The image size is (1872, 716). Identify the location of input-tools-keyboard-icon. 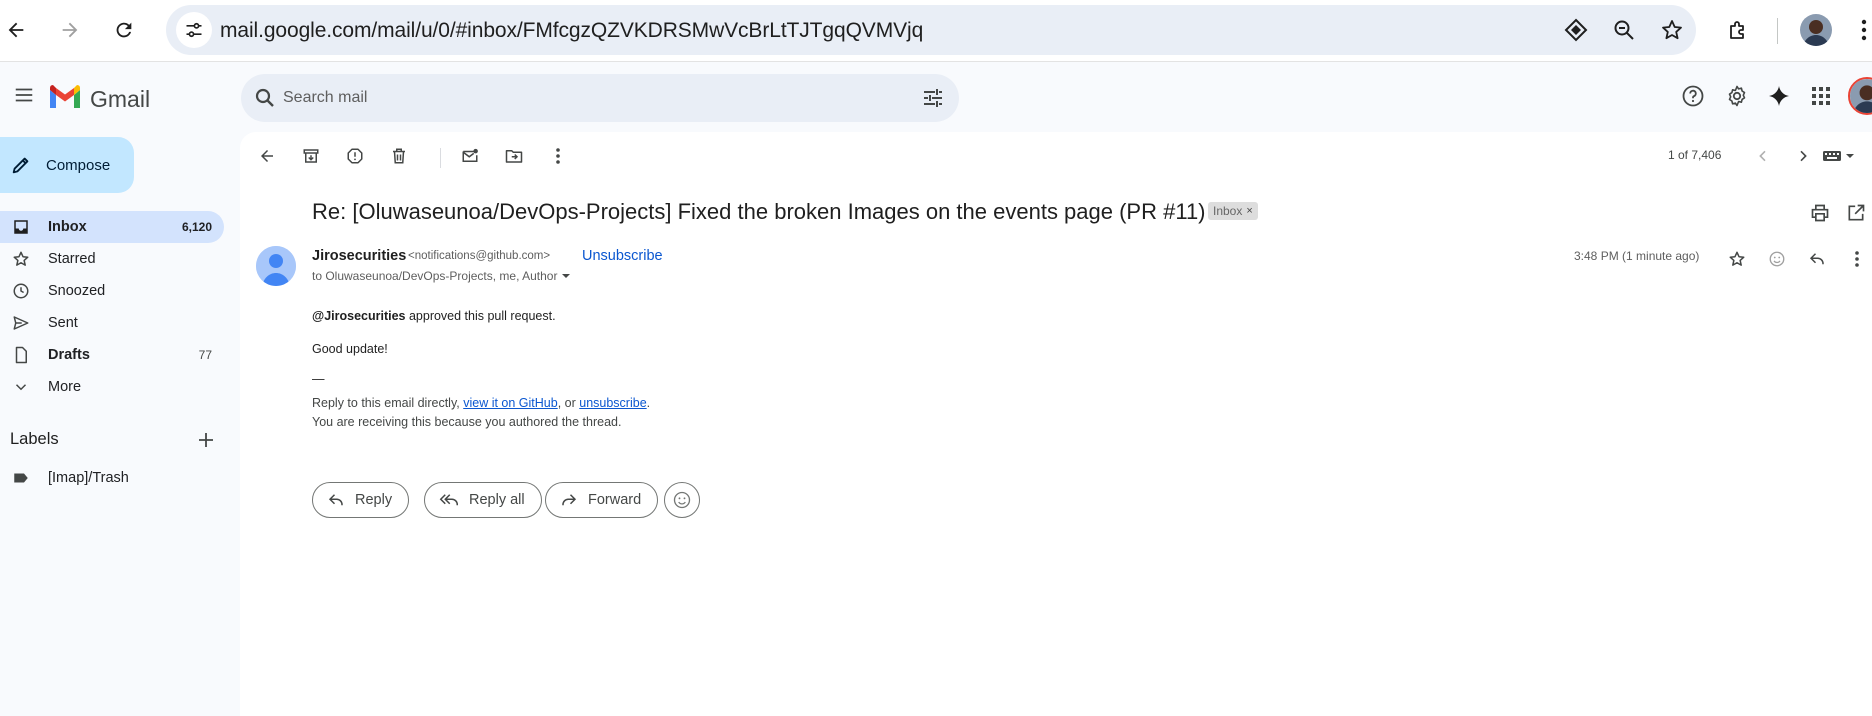
(1839, 156).